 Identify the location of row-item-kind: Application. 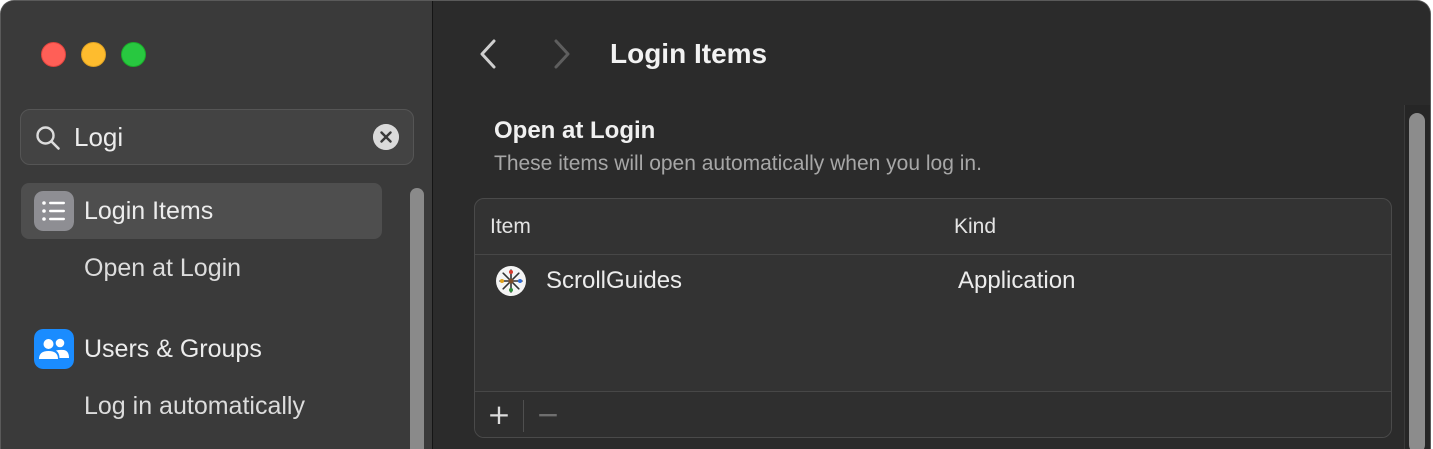
(1017, 280).